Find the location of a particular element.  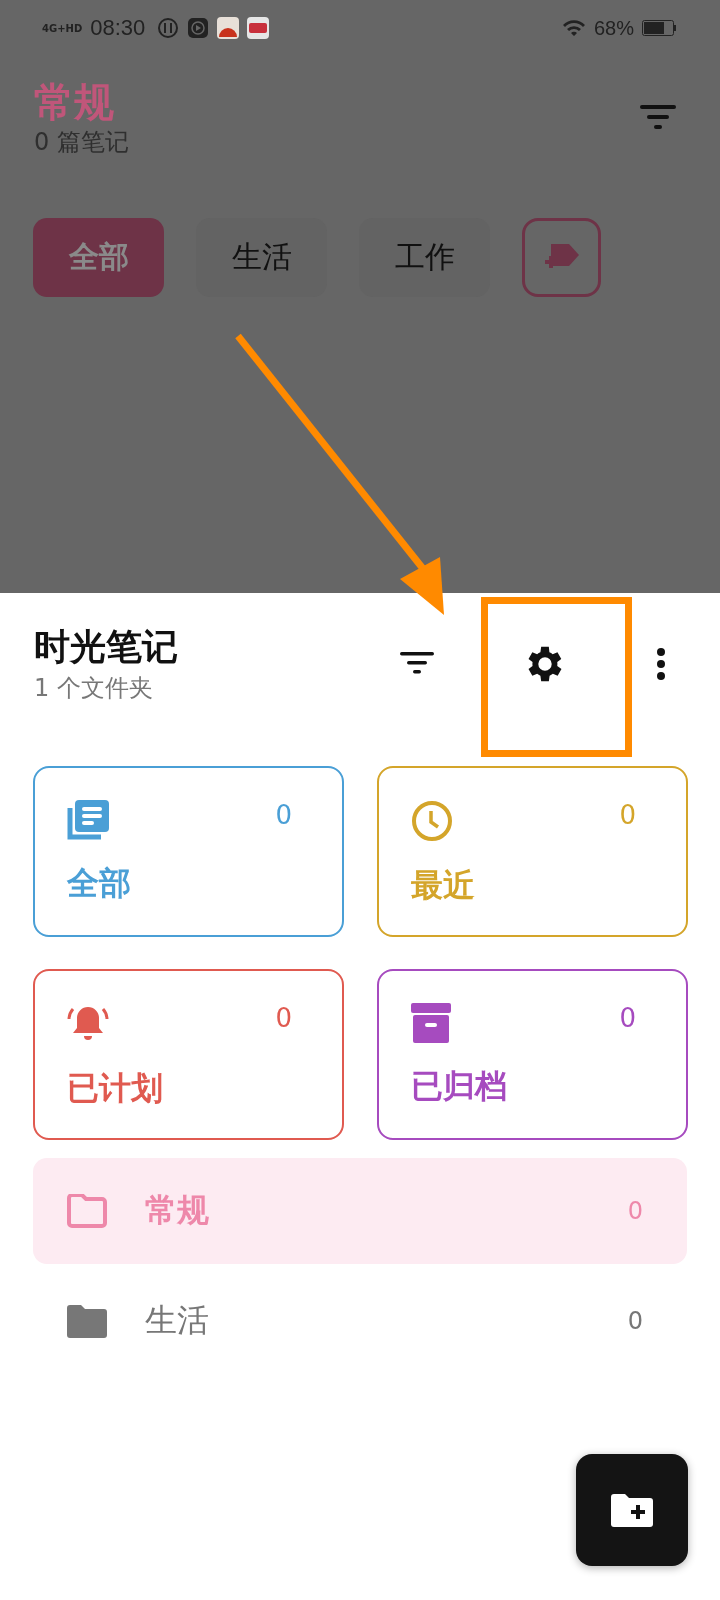

more-icon is located at coordinates (661, 663).